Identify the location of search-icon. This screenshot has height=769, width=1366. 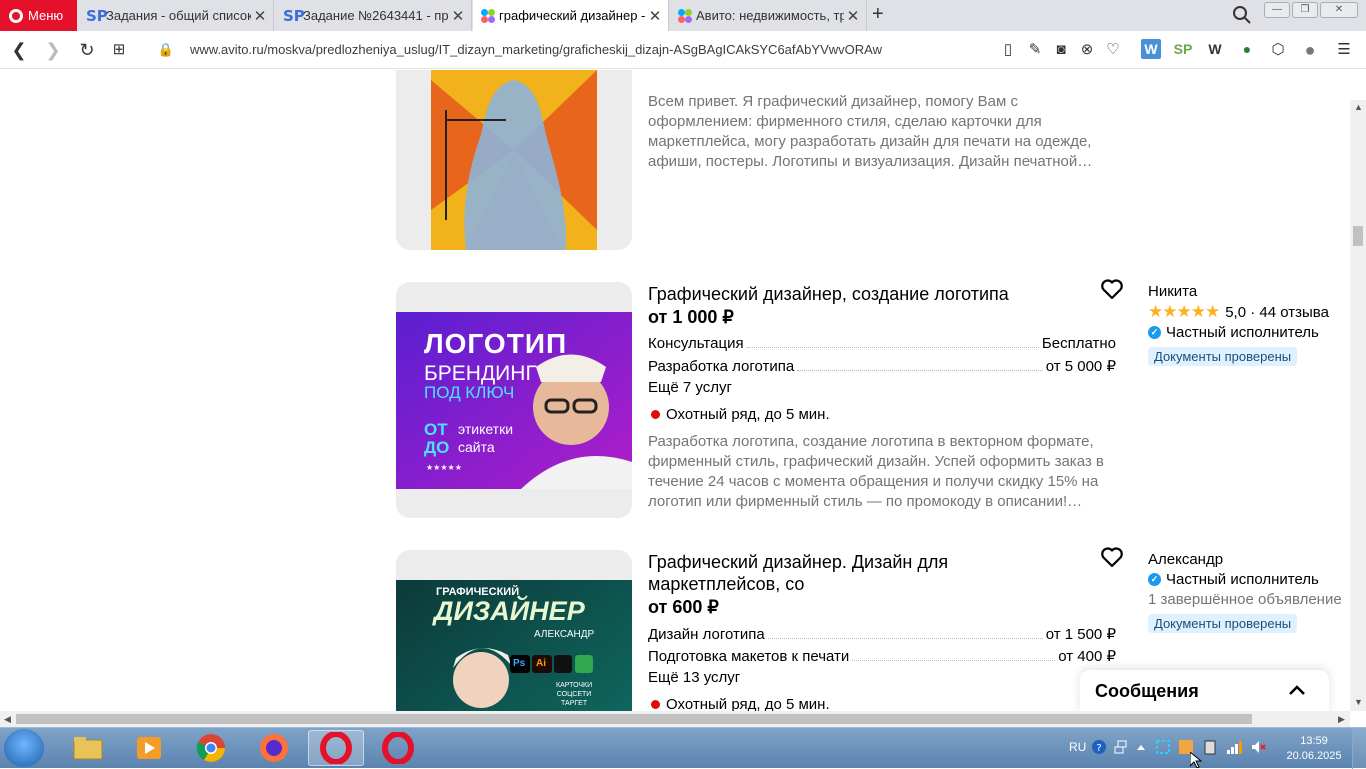
(1242, 15).